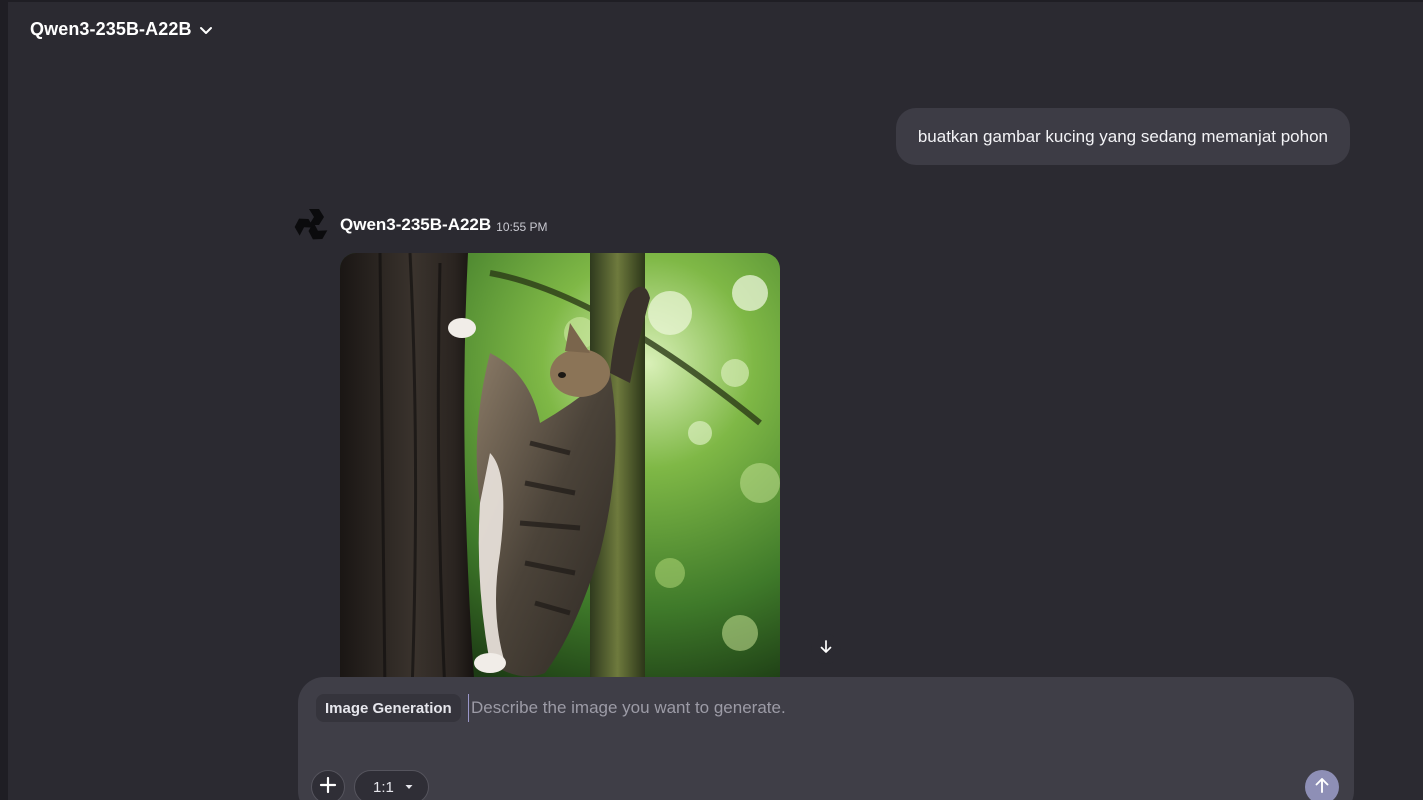 The width and height of the screenshot is (1423, 800). Describe the element at coordinates (111, 29) in the screenshot. I see `model-name: Qwen3-235B-A22B` at that location.